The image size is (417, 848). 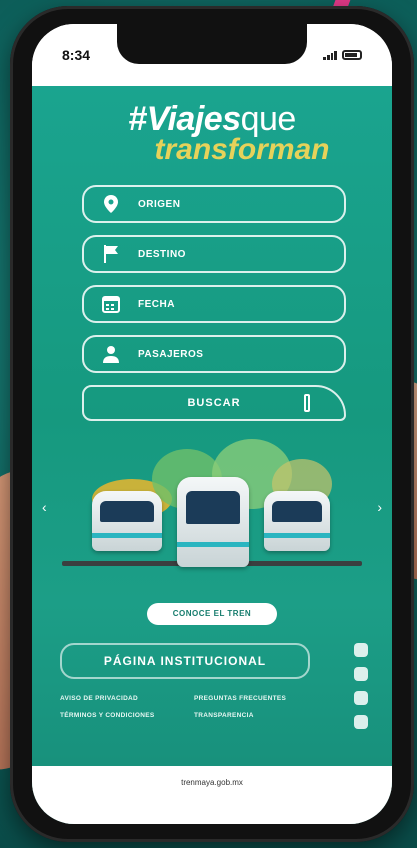 I want to click on carousel-next-arrow: ›, so click(x=379, y=507).